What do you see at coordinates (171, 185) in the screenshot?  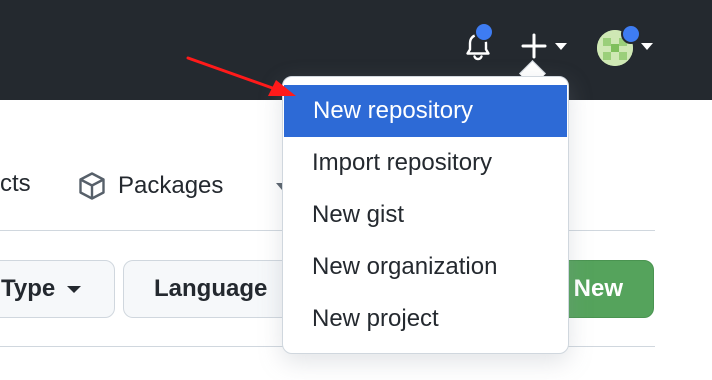 I see `tab-packages-label: Packages` at bounding box center [171, 185].